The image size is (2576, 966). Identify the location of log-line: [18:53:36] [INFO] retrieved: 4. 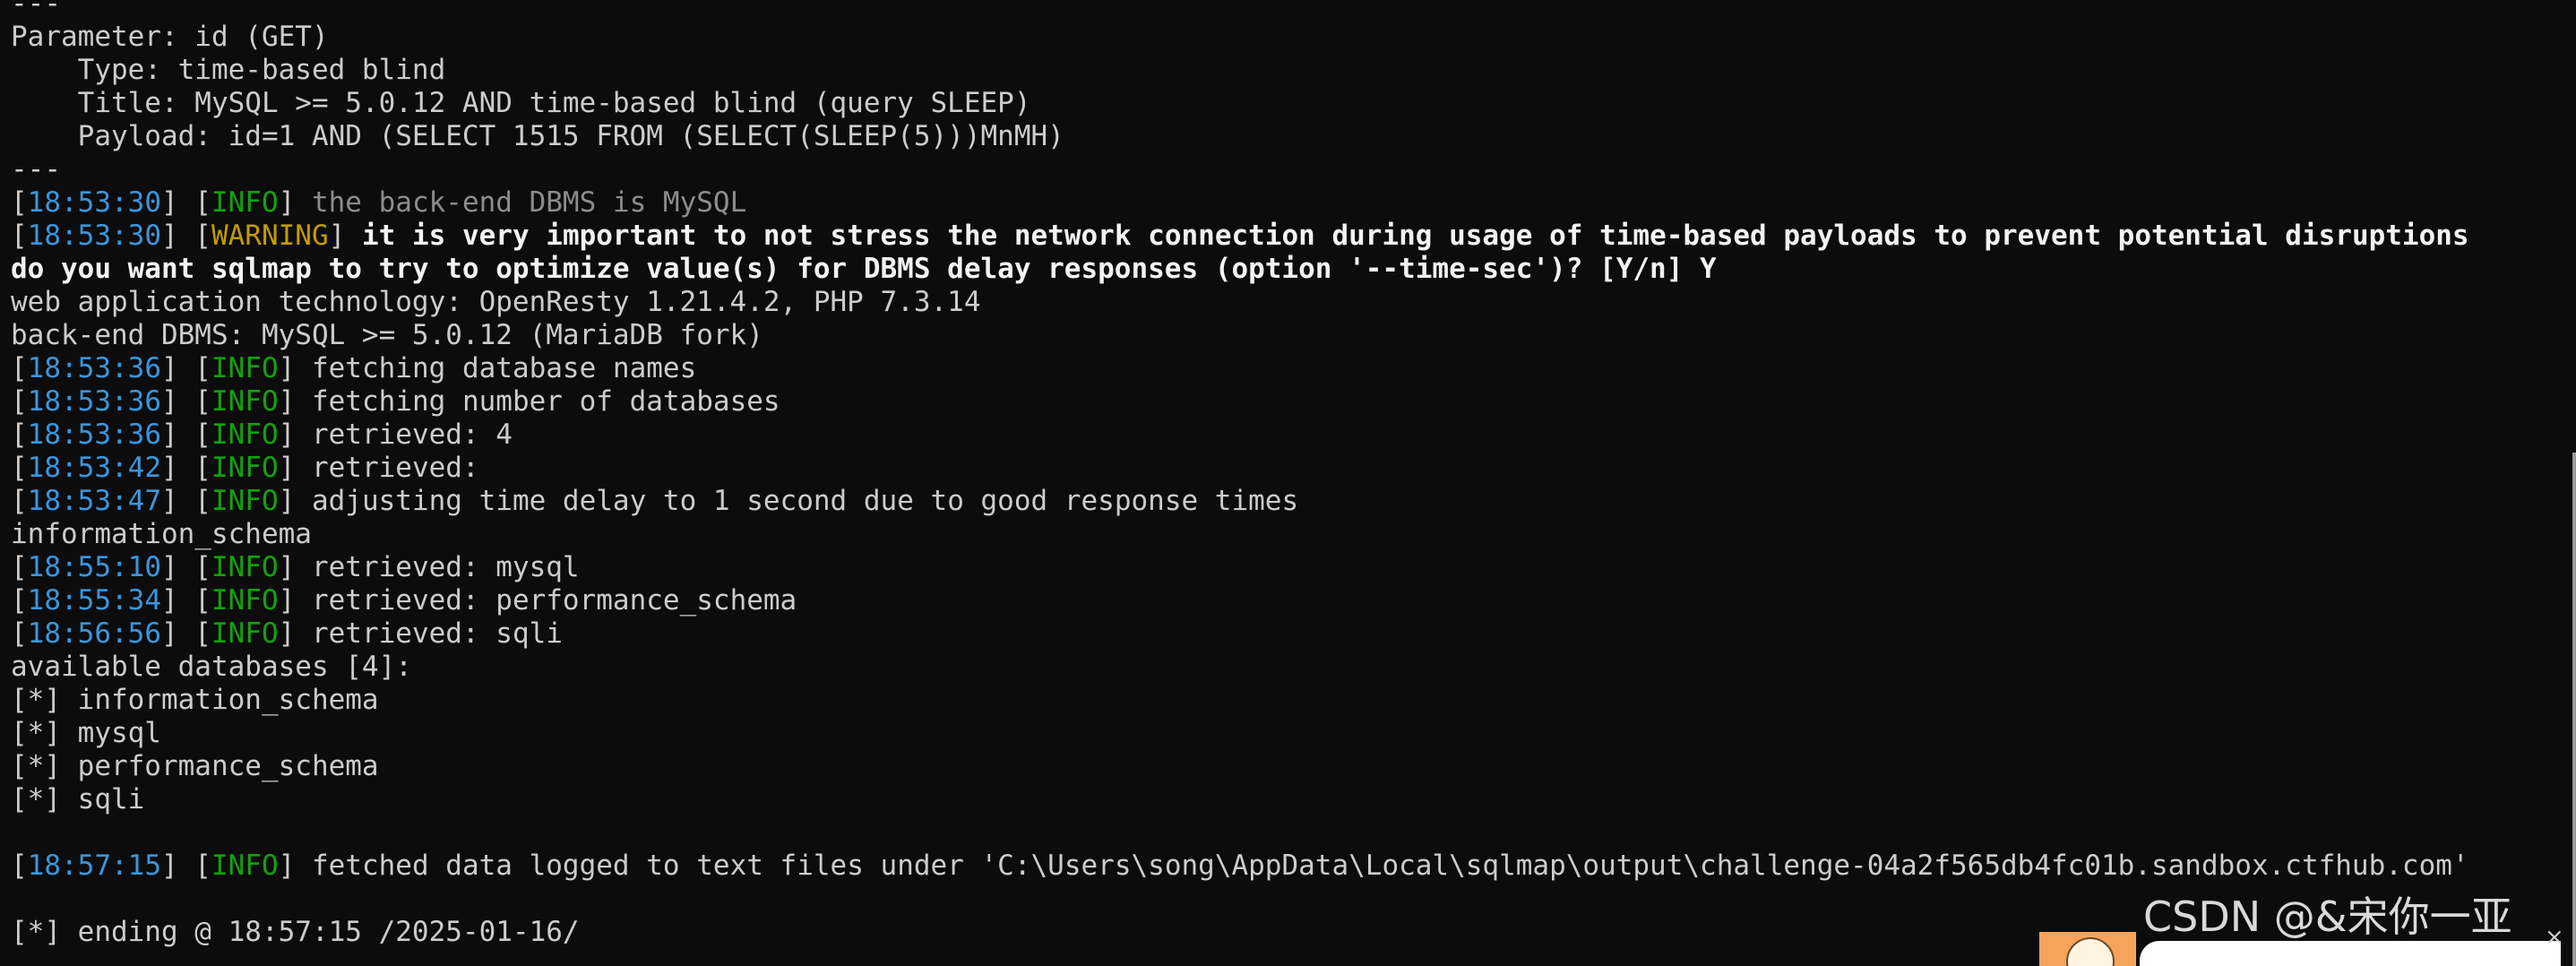
(262, 434).